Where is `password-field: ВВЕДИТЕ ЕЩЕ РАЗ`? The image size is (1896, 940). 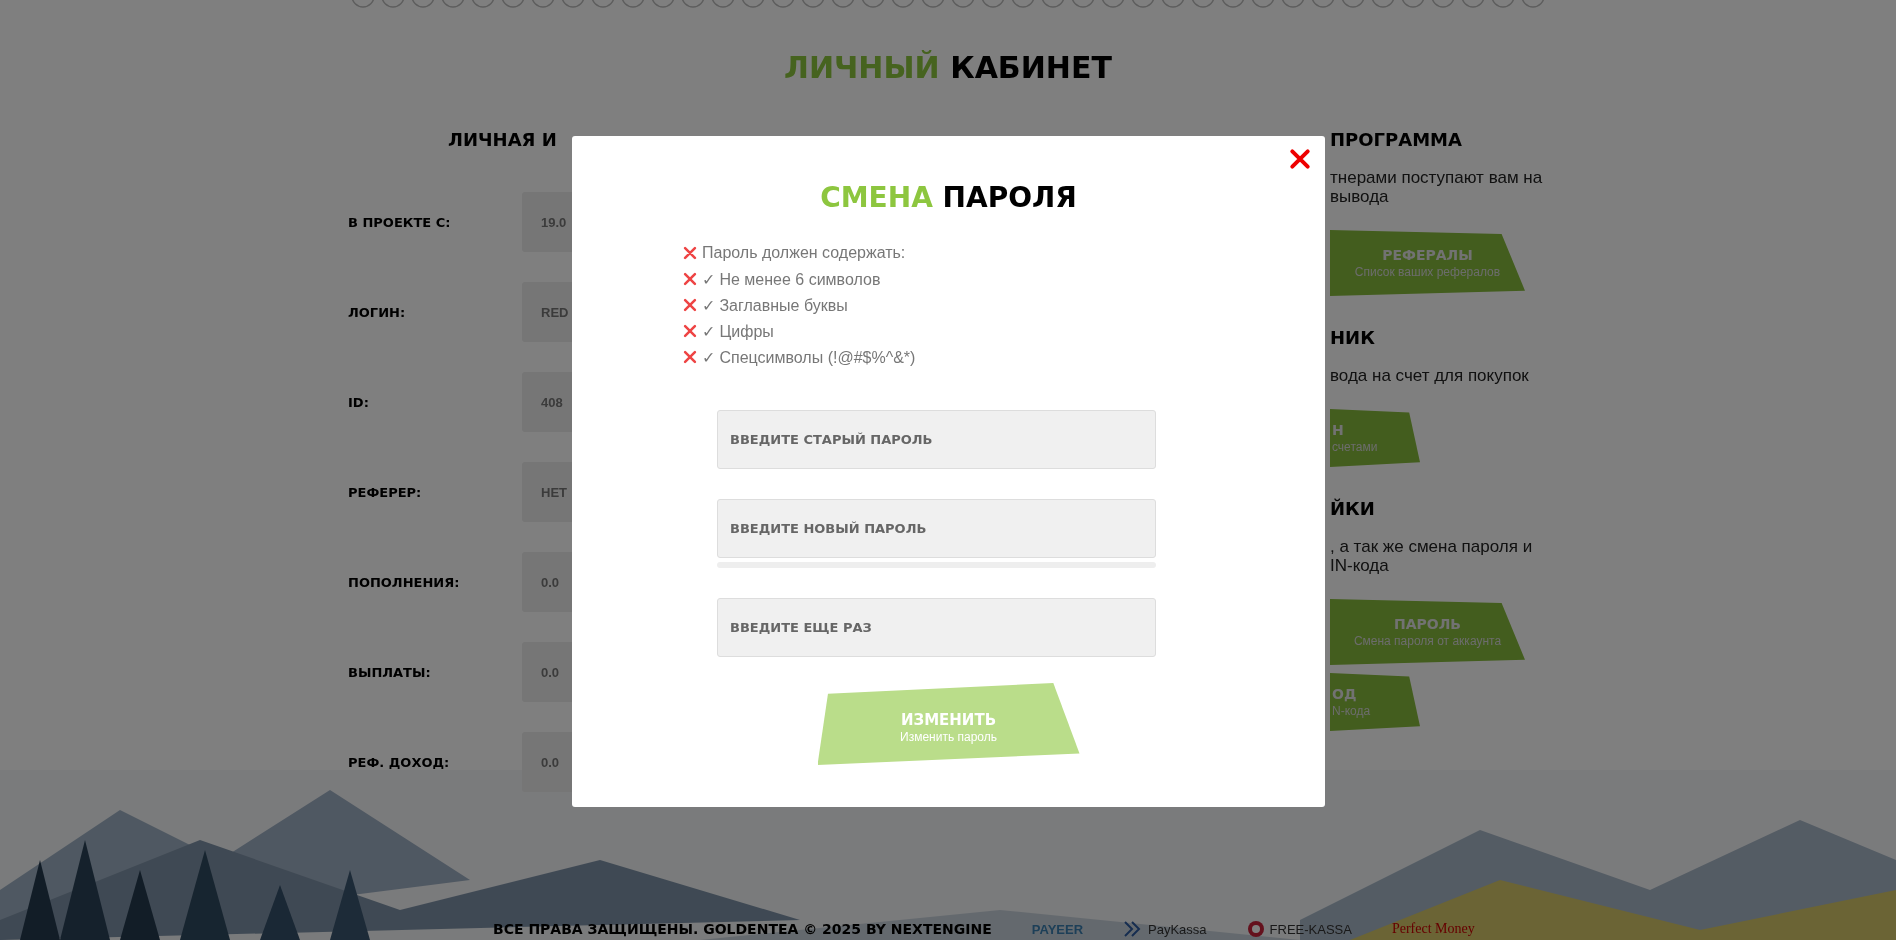
password-field: ВВЕДИТЕ ЕЩЕ РАЗ is located at coordinates (936, 627).